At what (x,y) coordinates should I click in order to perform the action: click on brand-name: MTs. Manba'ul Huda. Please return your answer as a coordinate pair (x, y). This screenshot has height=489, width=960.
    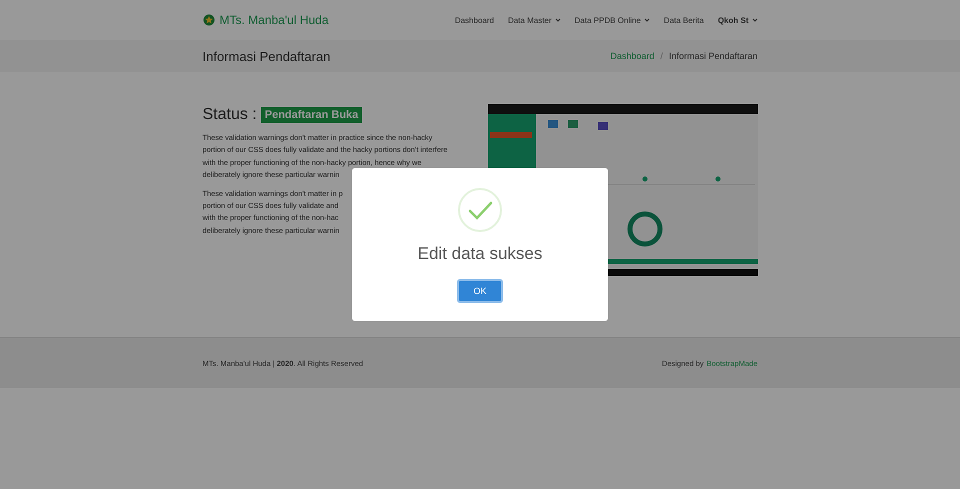
    Looking at the image, I should click on (274, 20).